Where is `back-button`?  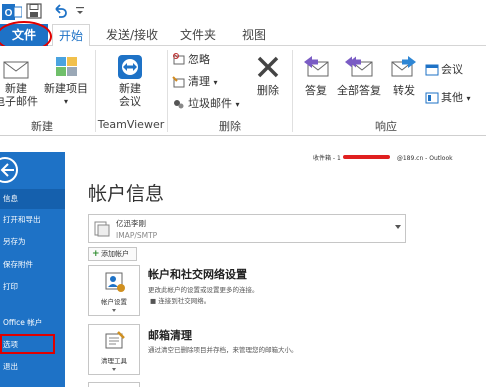
back-button is located at coordinates (9, 170).